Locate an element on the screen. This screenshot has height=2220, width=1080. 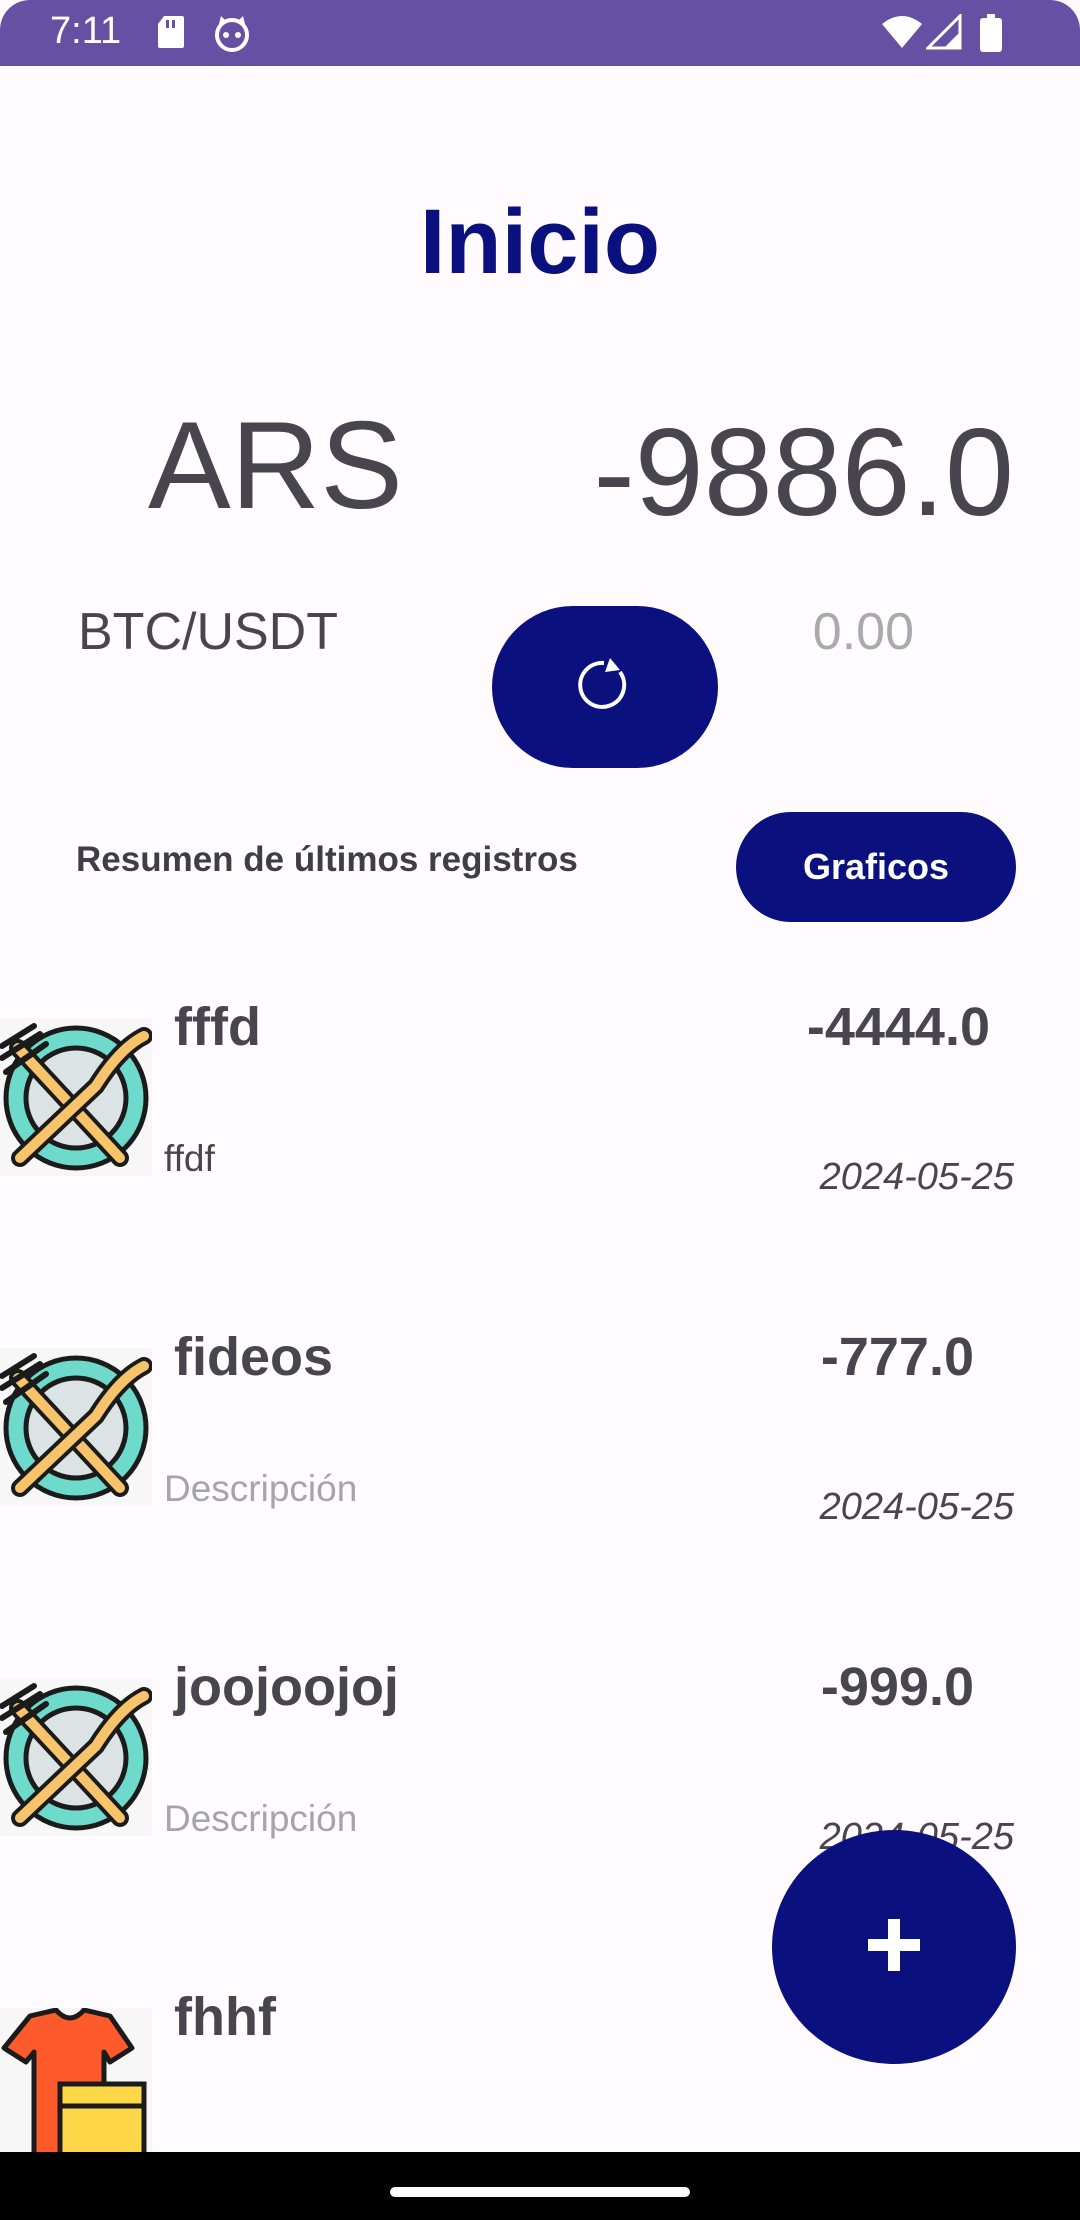
record-description: ffdf is located at coordinates (189, 1158).